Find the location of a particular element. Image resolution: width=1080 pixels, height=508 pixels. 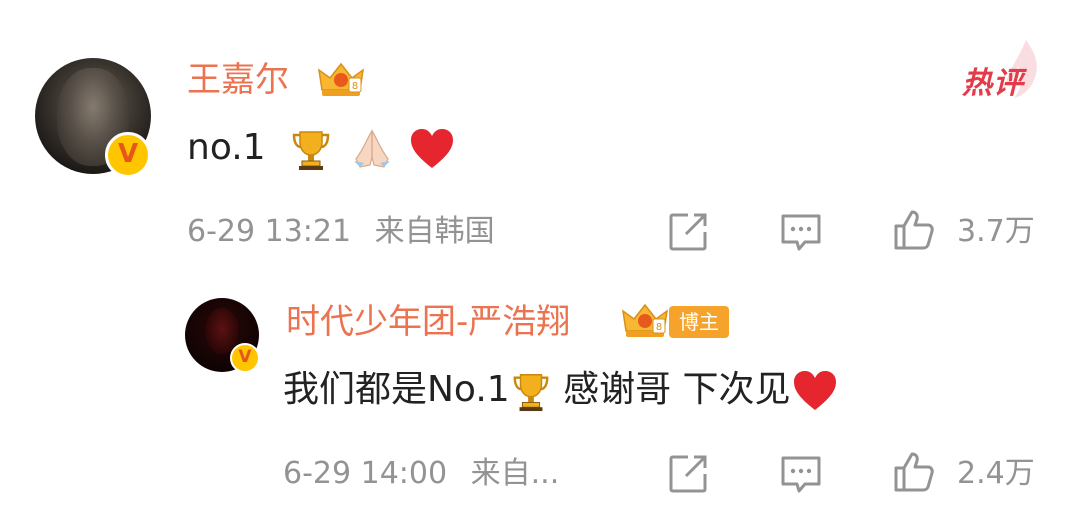

praying-hands-icon is located at coordinates (372, 148).